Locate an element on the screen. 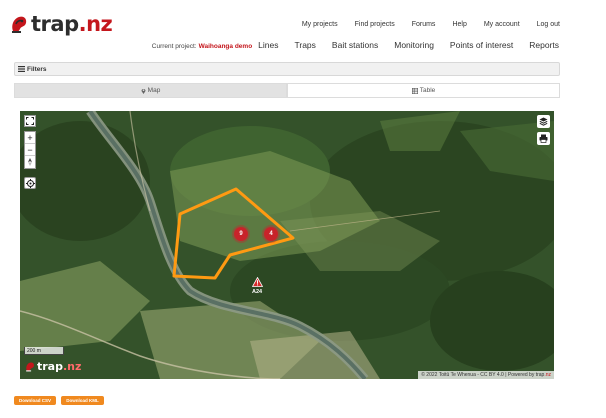 Image resolution: width=606 pixels, height=418 pixels. site-logo: trap.nz is located at coordinates (61, 24).